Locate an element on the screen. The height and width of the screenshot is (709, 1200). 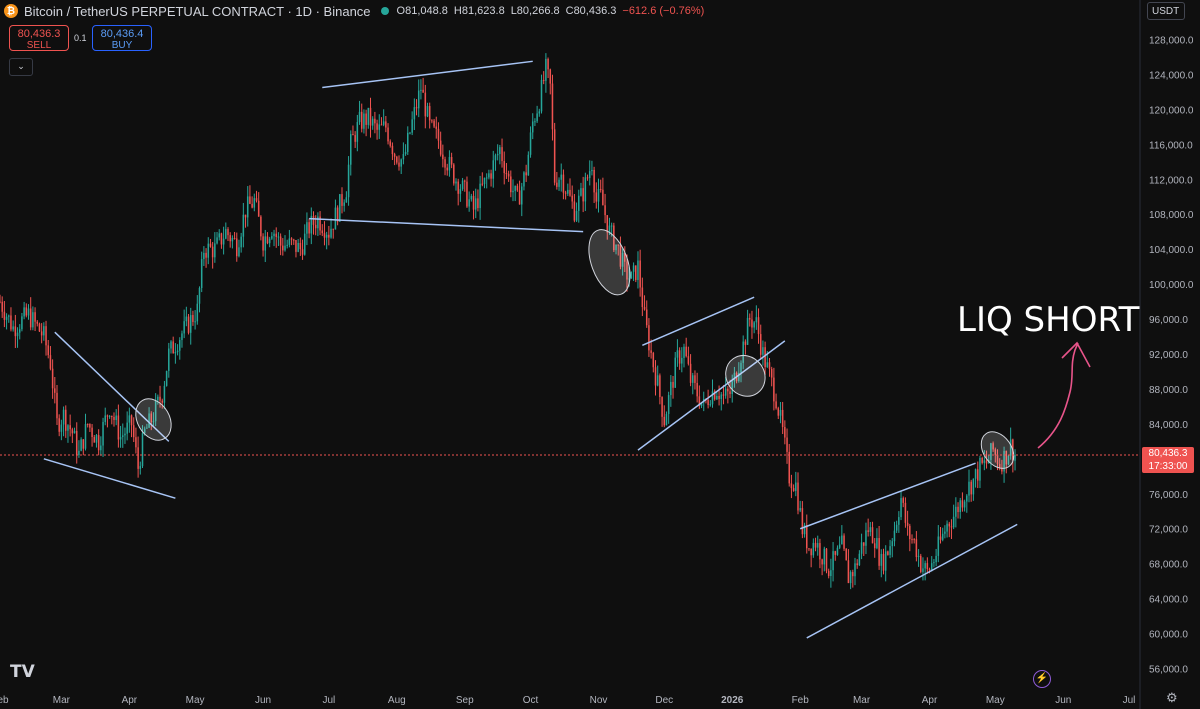
x-tick-label: Oct is located at coordinates (531, 700).